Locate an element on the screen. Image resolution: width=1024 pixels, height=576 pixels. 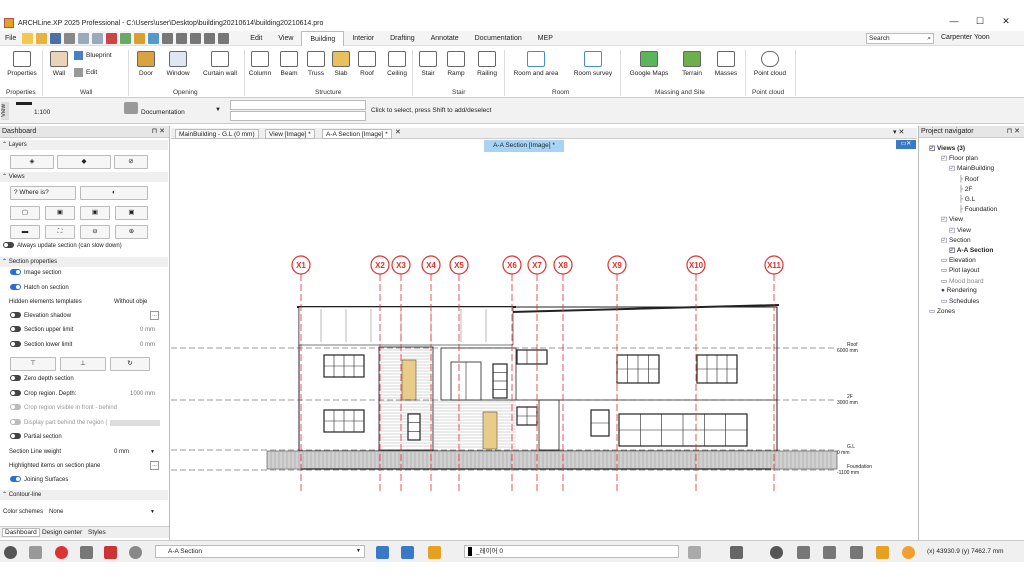
sun-icon is located at coordinates (908, 552).